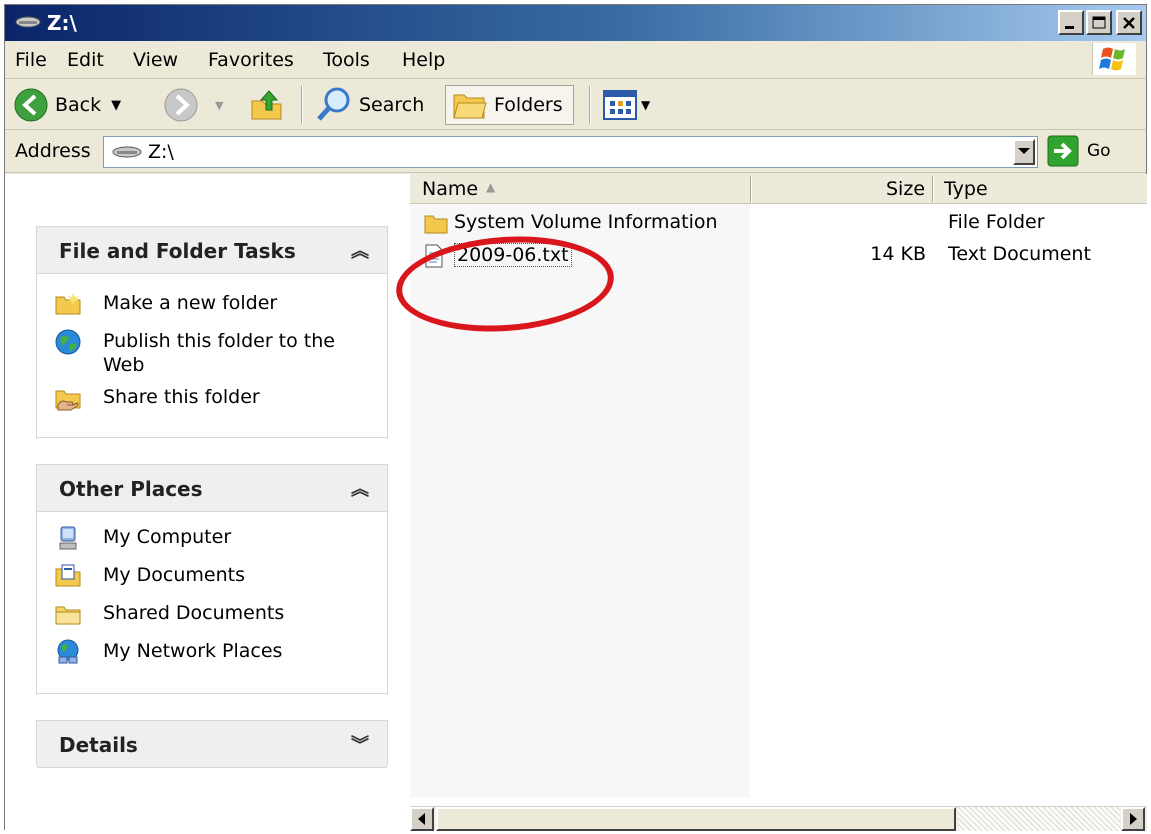  I want to click on publish-web-icon, so click(68, 342).